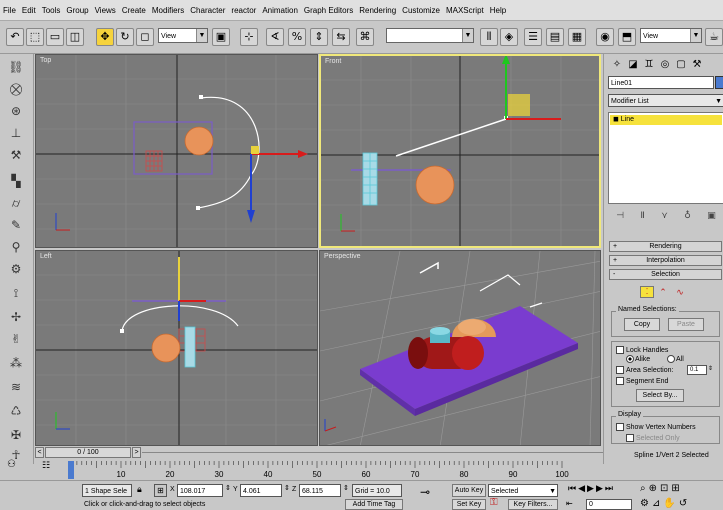 The image size is (723, 510). I want to click on select-region-icon: ▭, so click(55, 37).